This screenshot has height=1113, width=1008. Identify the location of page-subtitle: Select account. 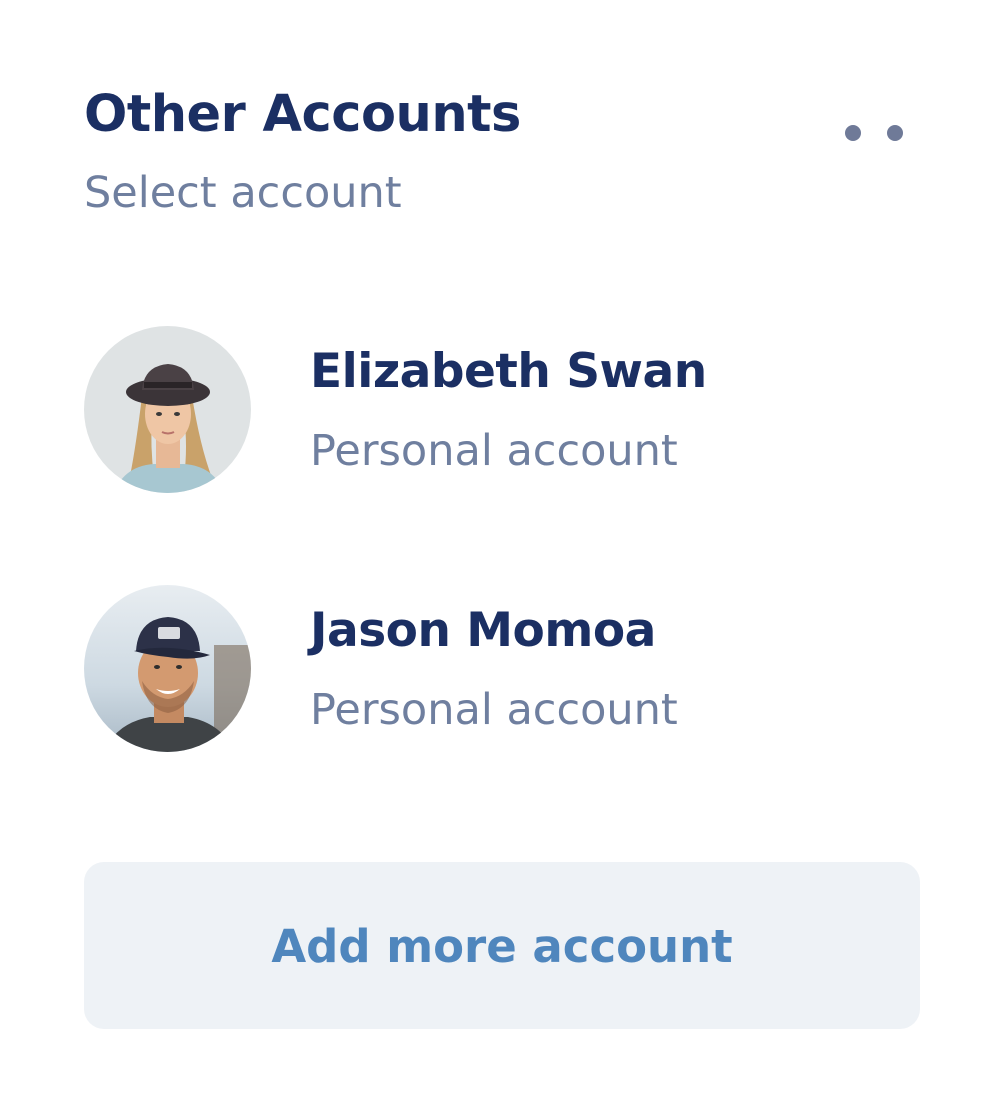
(243, 193).